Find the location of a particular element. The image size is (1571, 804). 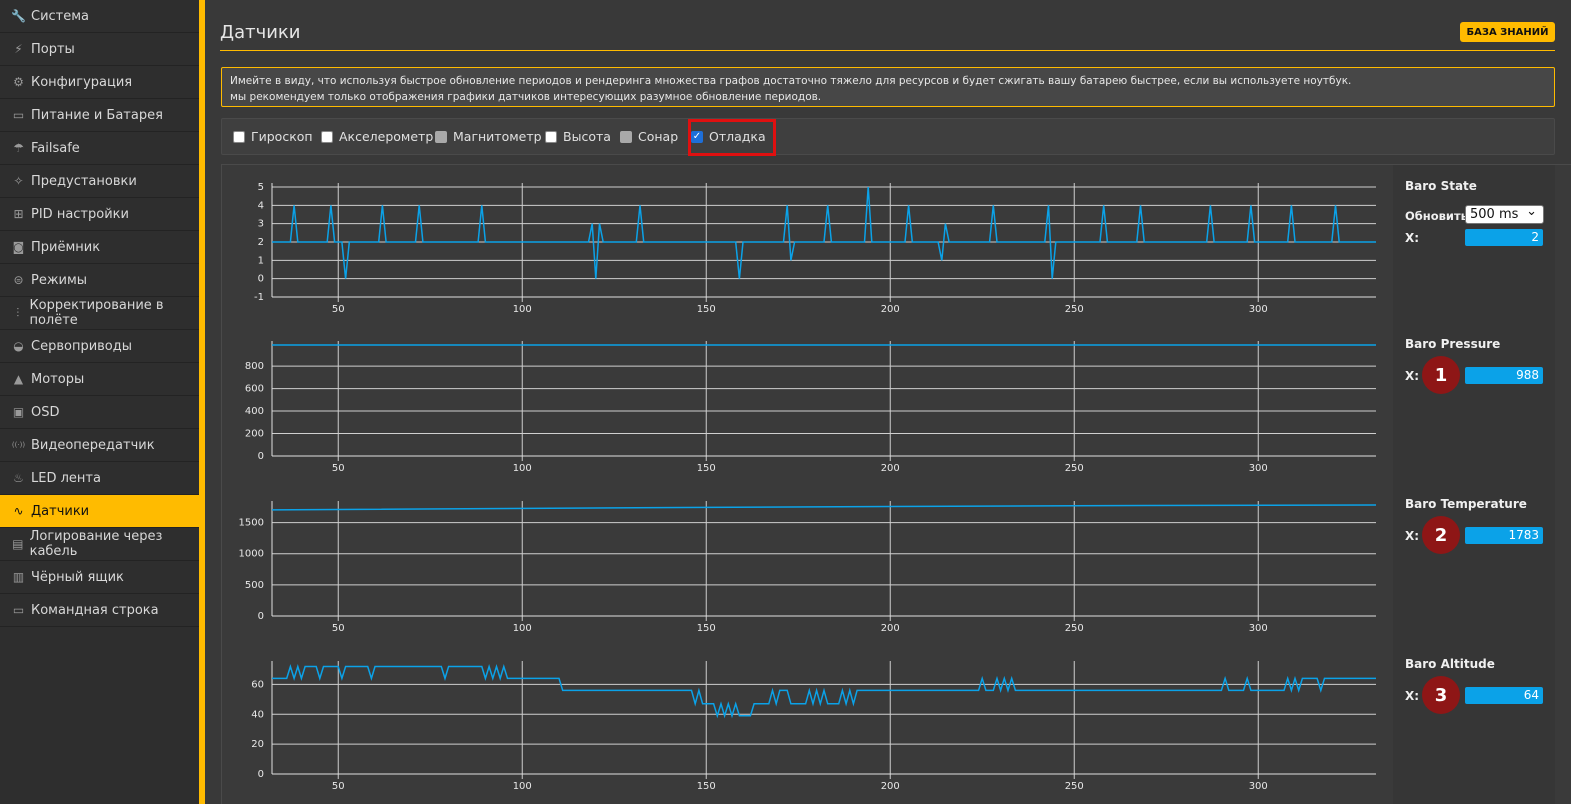

callout-badge: 2 is located at coordinates (1441, 535).